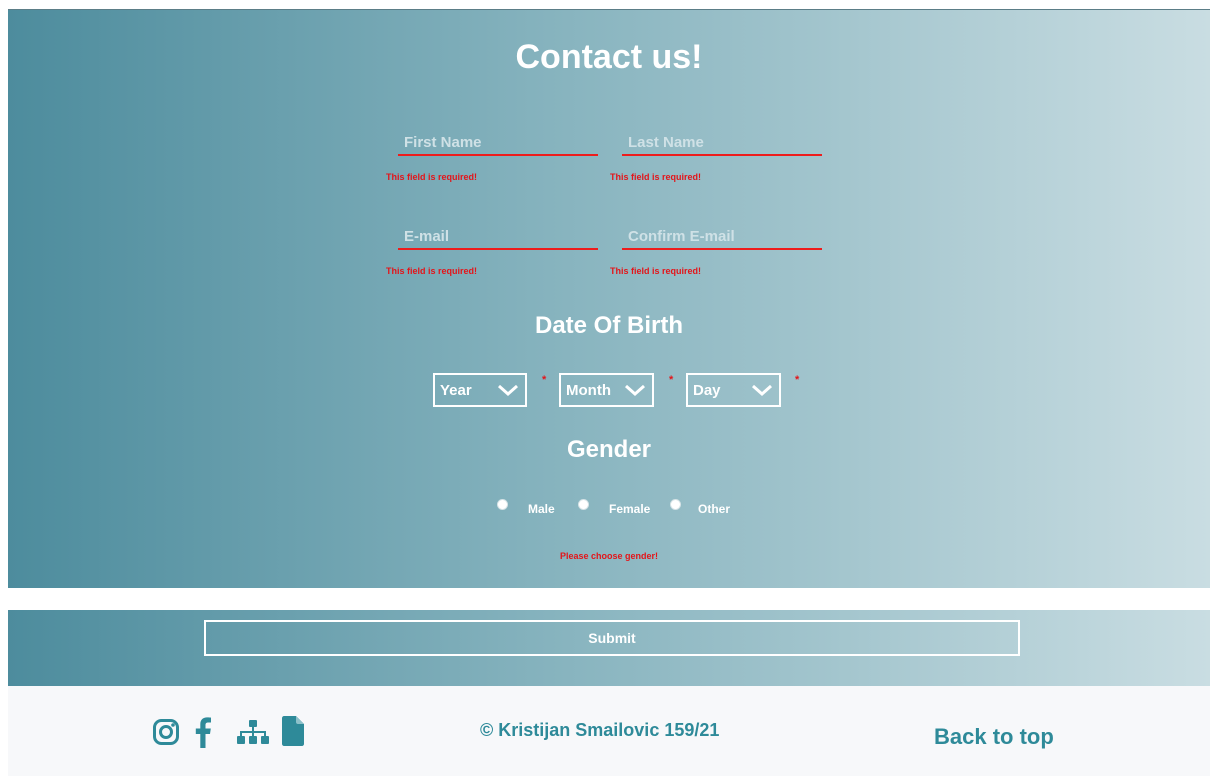 This screenshot has height=776, width=1210. I want to click on instagram-icon, so click(166, 732).